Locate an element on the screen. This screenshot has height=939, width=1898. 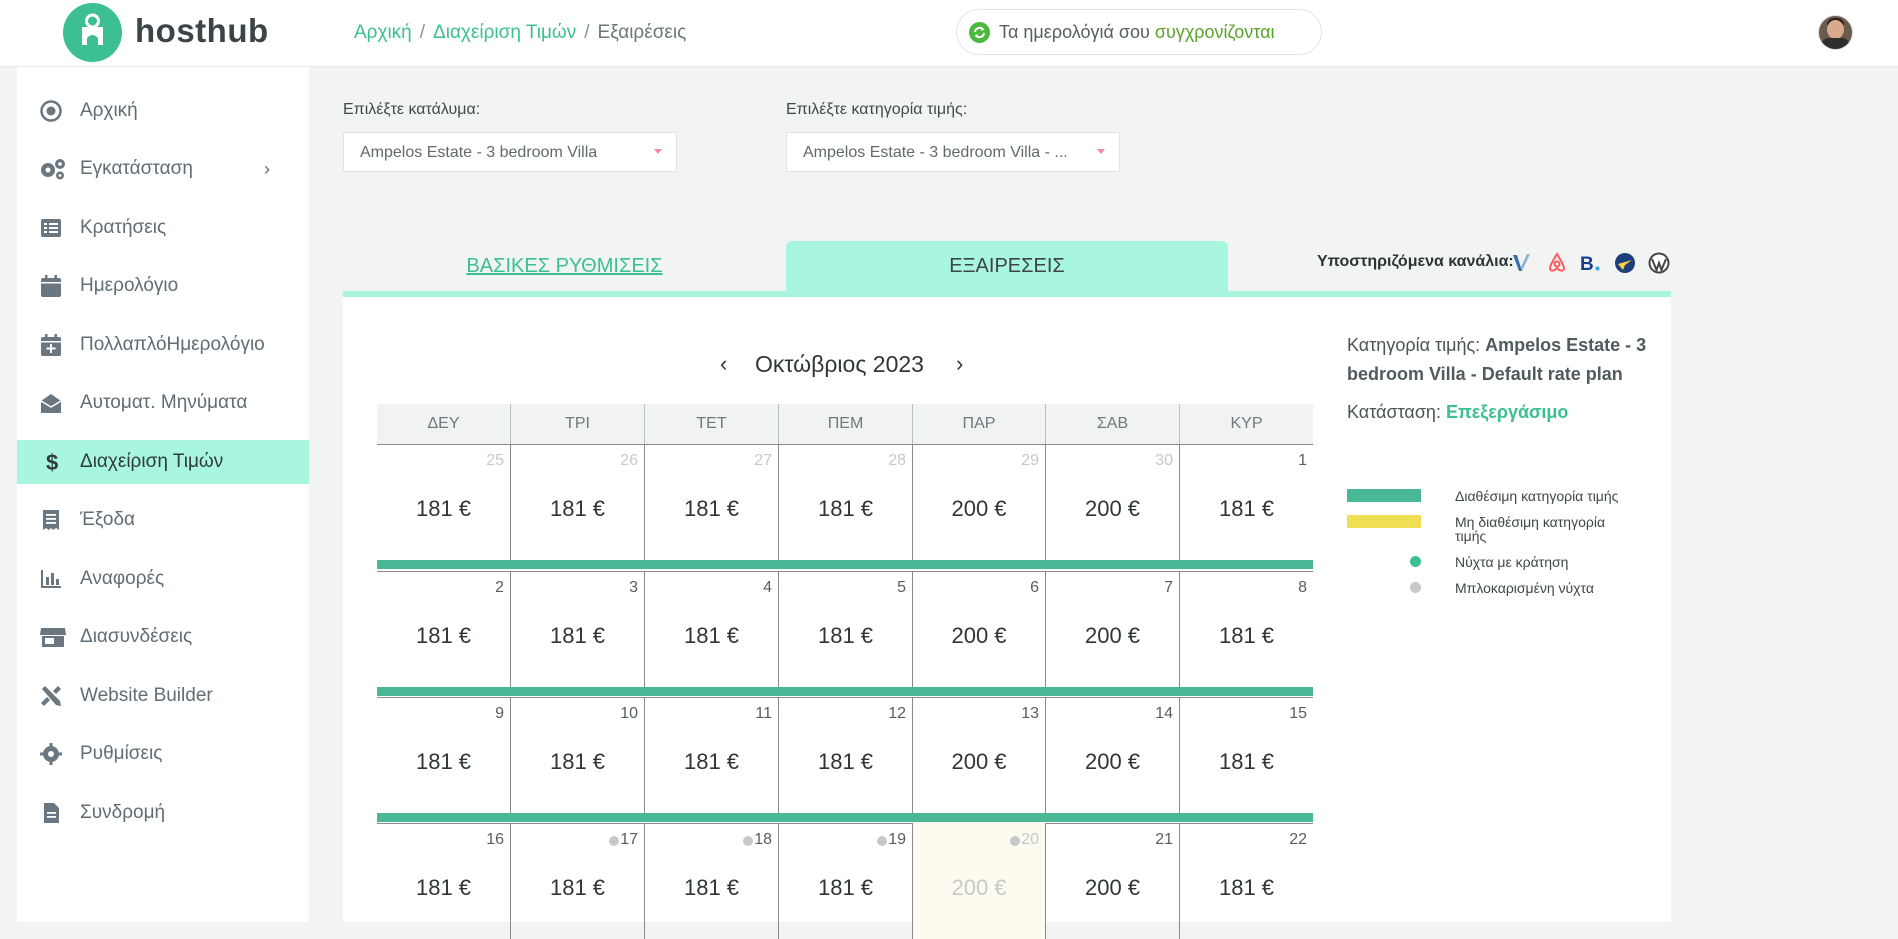
document-icon is located at coordinates (51, 813).